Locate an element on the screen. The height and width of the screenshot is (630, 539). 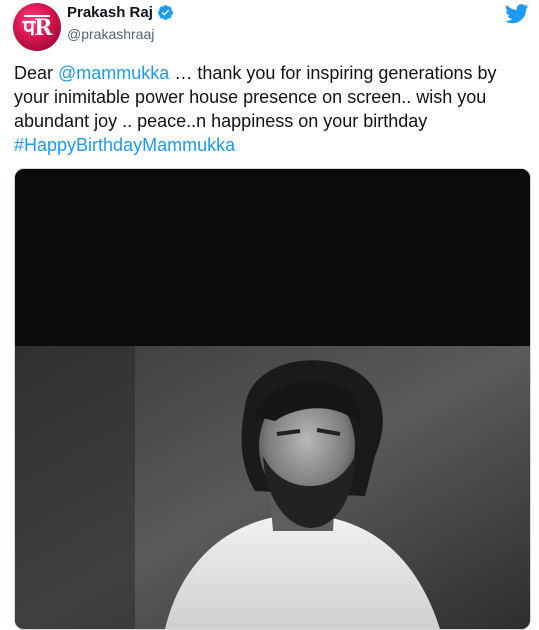
avatar-monogram: पR is located at coordinates (37, 27).